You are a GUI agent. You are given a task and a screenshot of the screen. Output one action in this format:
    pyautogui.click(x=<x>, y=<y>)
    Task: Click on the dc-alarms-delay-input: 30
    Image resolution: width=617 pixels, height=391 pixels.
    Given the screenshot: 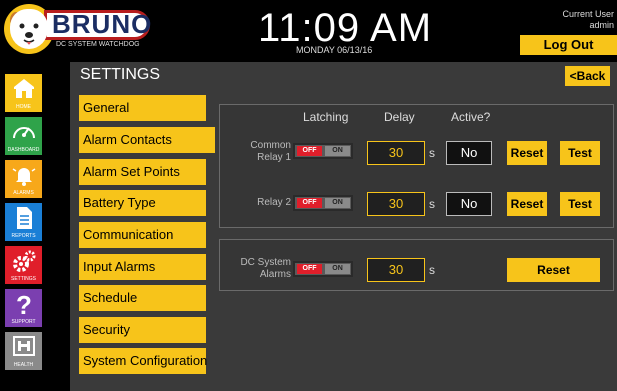 What is the action you would take?
    pyautogui.click(x=396, y=270)
    